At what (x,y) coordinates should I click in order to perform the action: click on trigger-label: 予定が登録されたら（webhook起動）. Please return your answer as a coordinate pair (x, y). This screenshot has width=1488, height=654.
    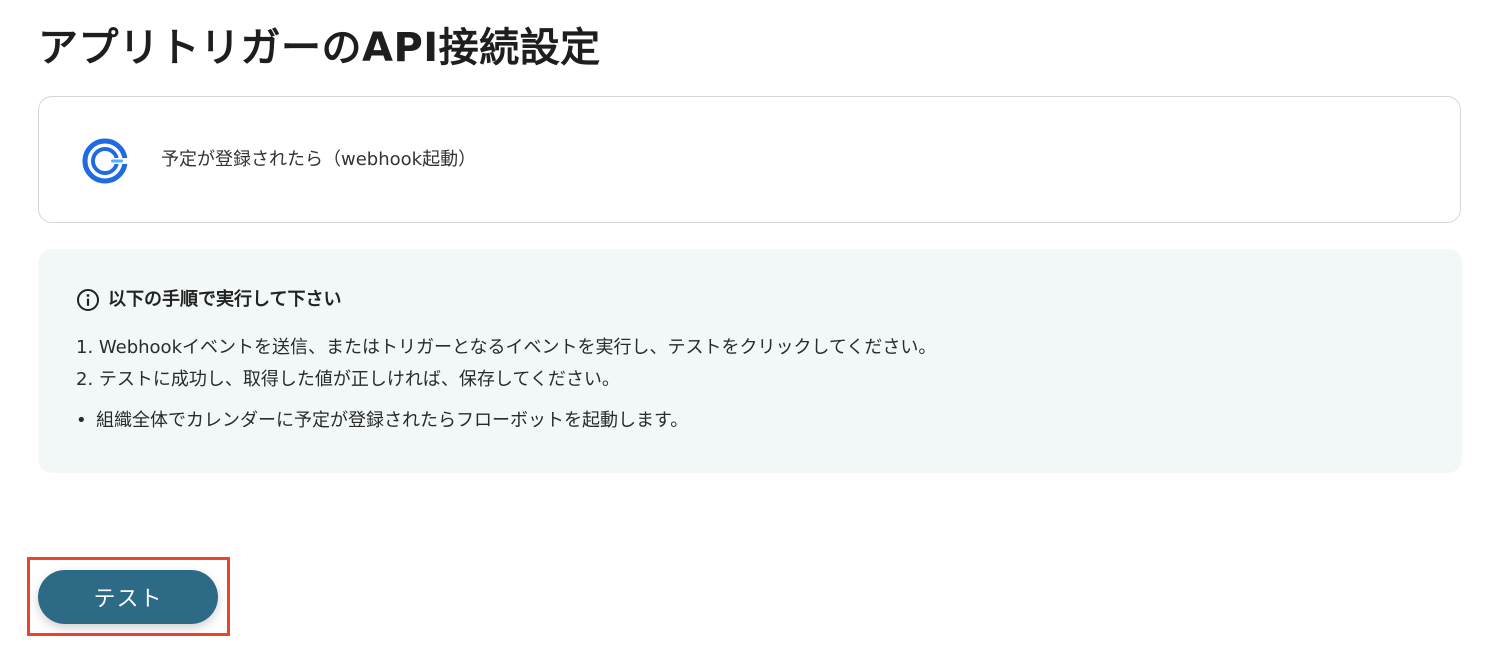
    Looking at the image, I should click on (319, 159).